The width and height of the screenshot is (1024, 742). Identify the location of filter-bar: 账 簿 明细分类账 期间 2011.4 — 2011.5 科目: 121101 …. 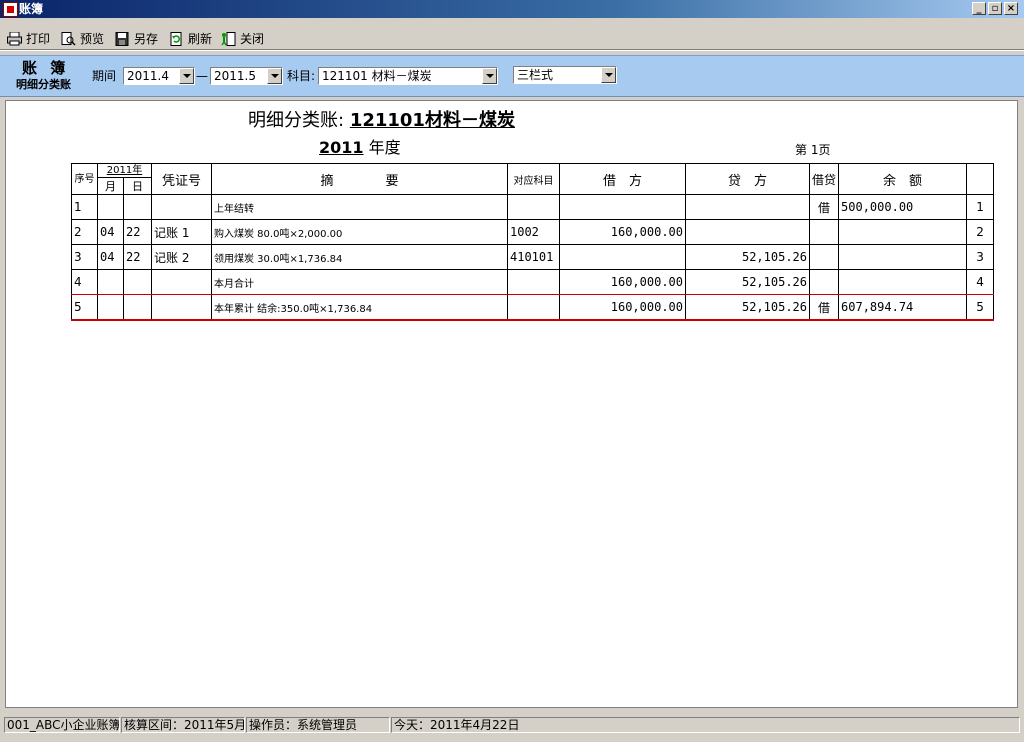
(512, 76).